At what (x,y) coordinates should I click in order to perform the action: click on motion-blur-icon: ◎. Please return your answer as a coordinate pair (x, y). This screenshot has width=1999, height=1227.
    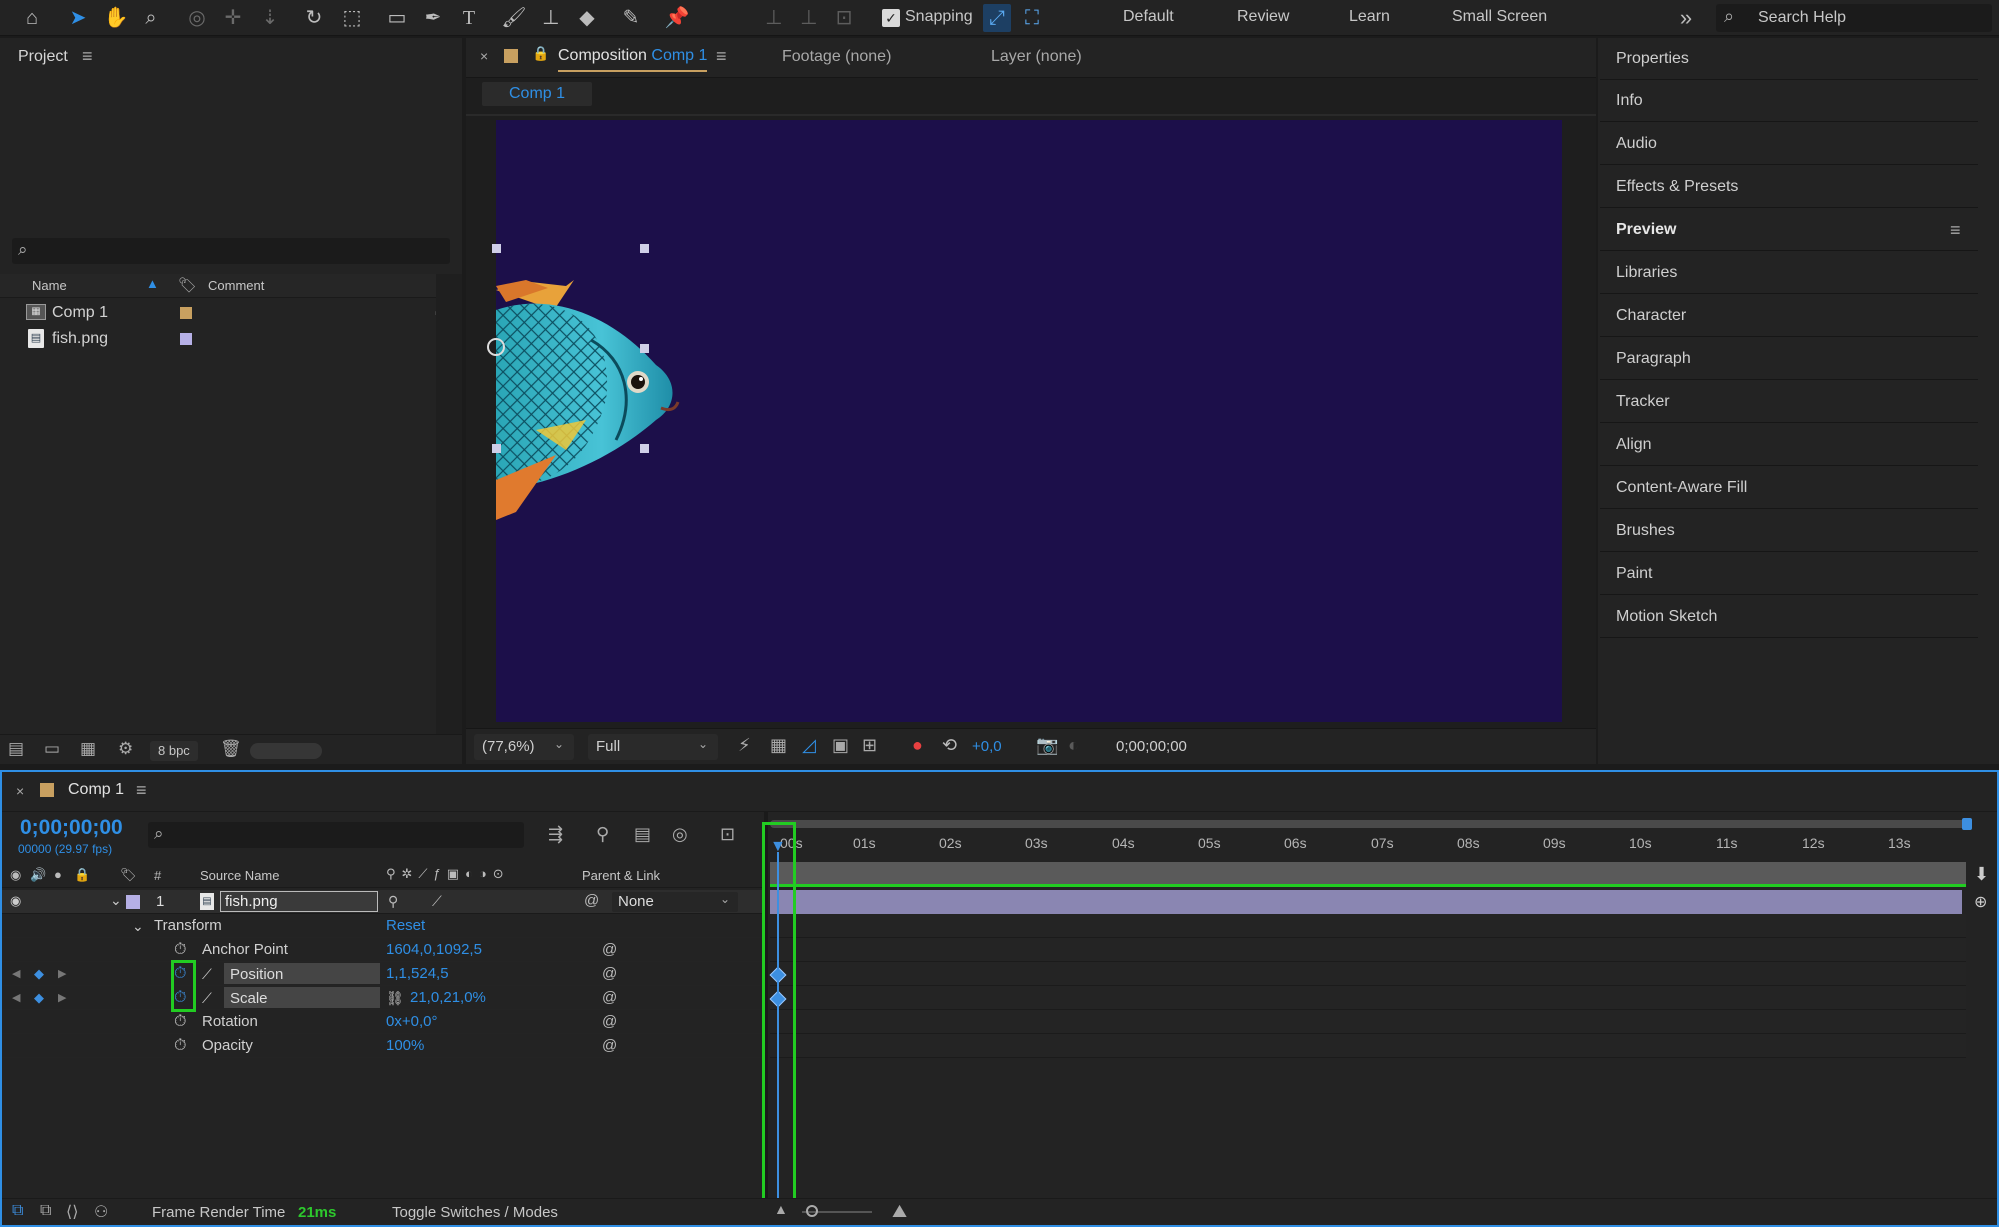
    Looking at the image, I should click on (680, 834).